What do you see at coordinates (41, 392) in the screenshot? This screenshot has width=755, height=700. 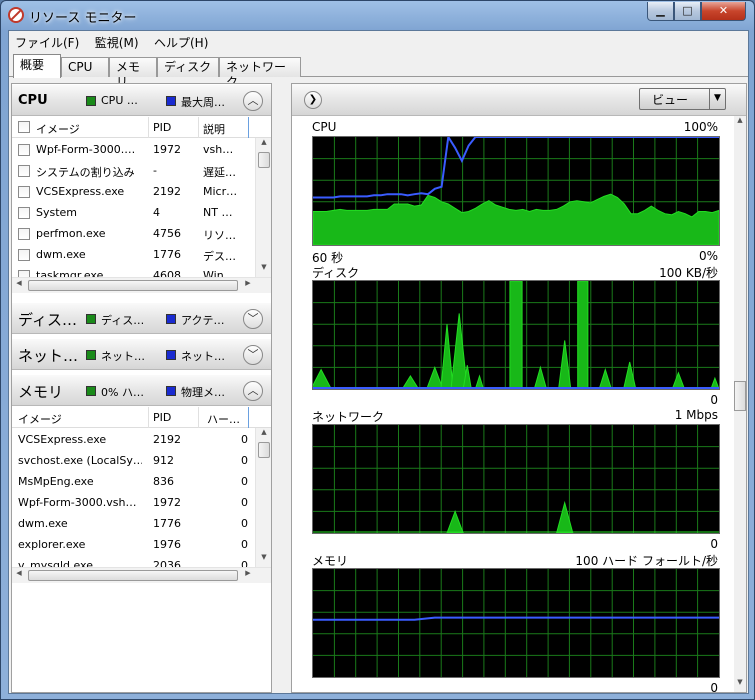 I see `memory-section-title: メモリ` at bounding box center [41, 392].